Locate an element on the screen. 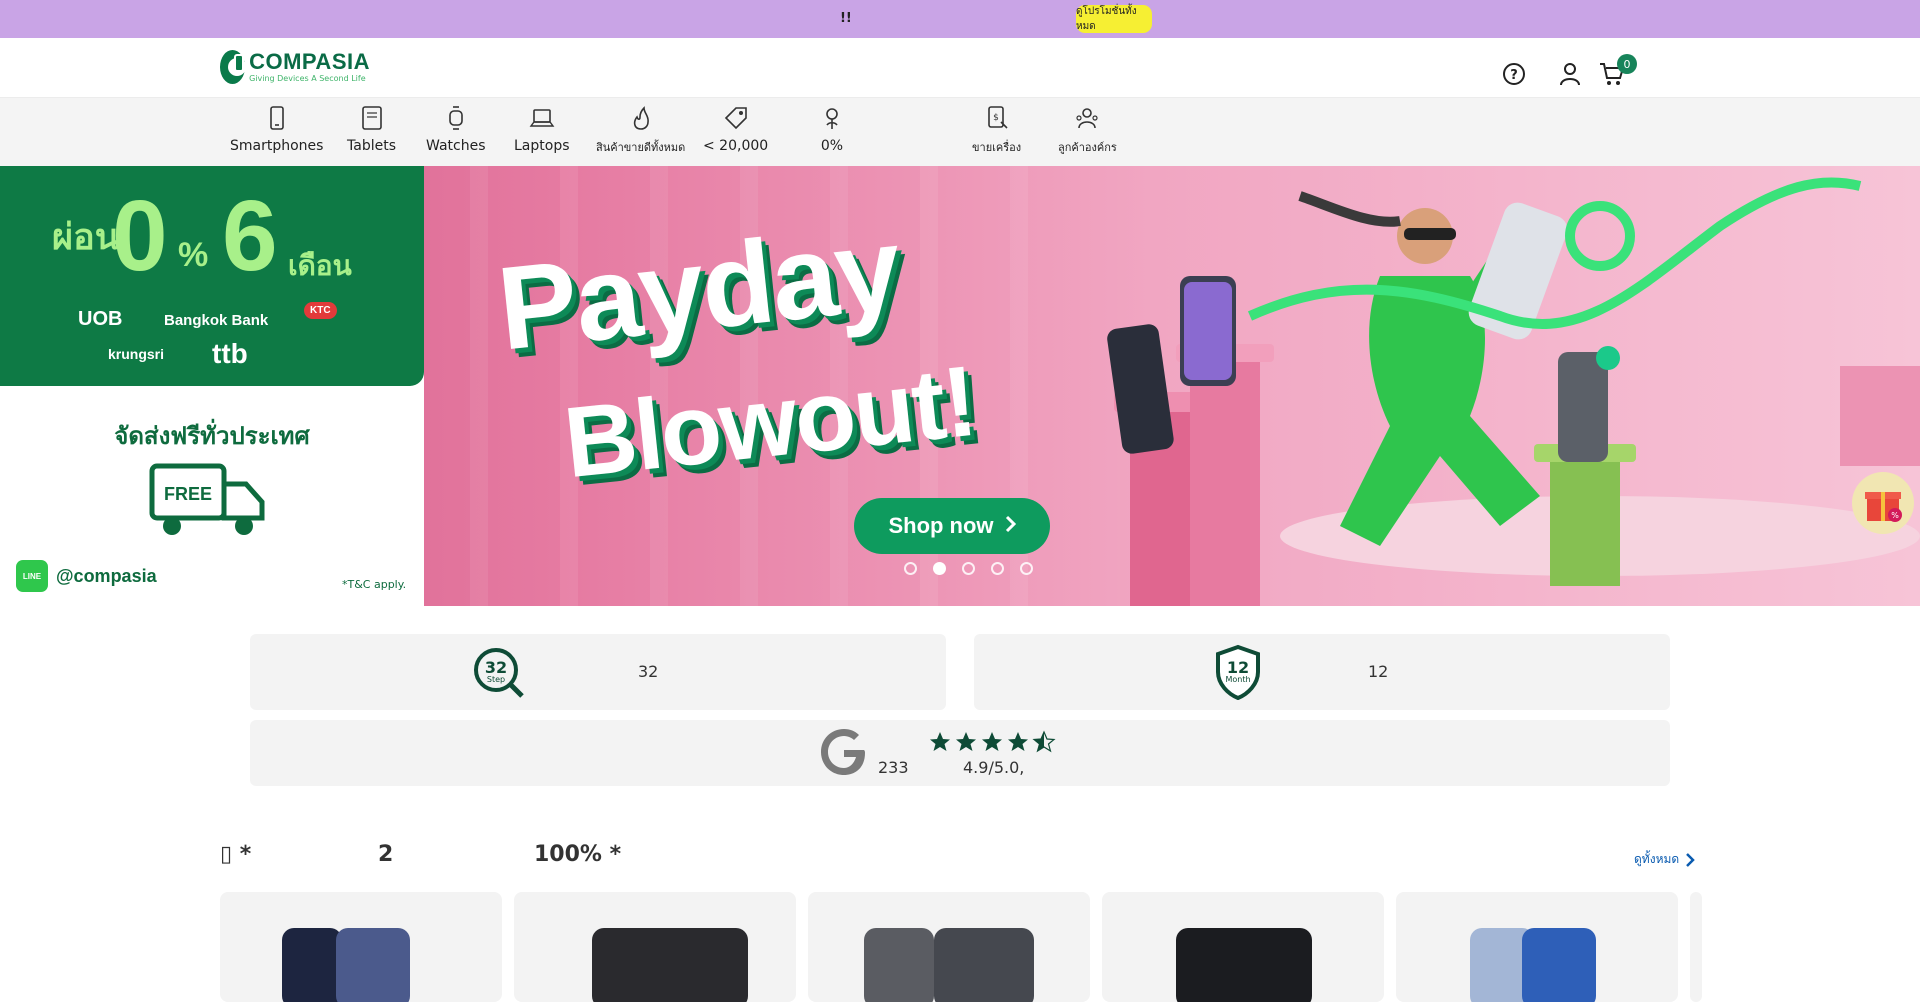 This screenshot has height=1002, width=1920. nav-label: Laptops is located at coordinates (542, 146).